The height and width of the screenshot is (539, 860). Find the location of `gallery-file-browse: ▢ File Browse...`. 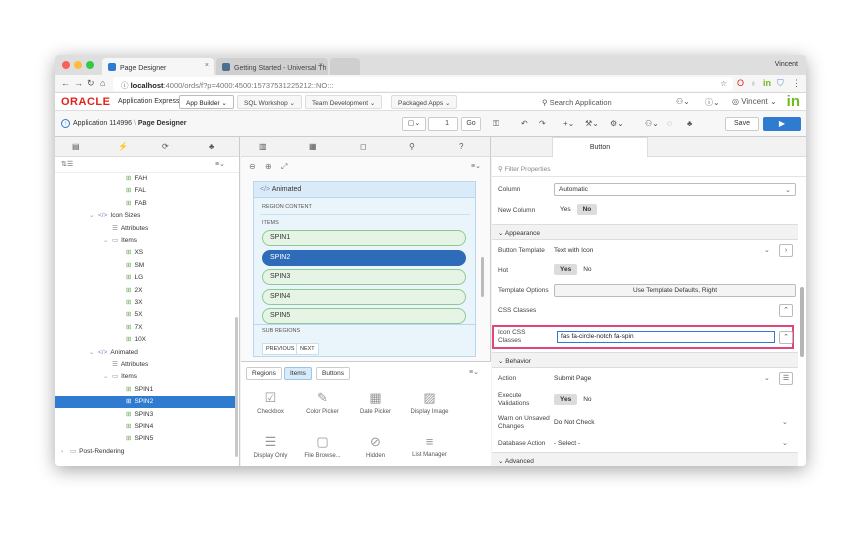

gallery-file-browse: ▢ File Browse... is located at coordinates (322, 446).